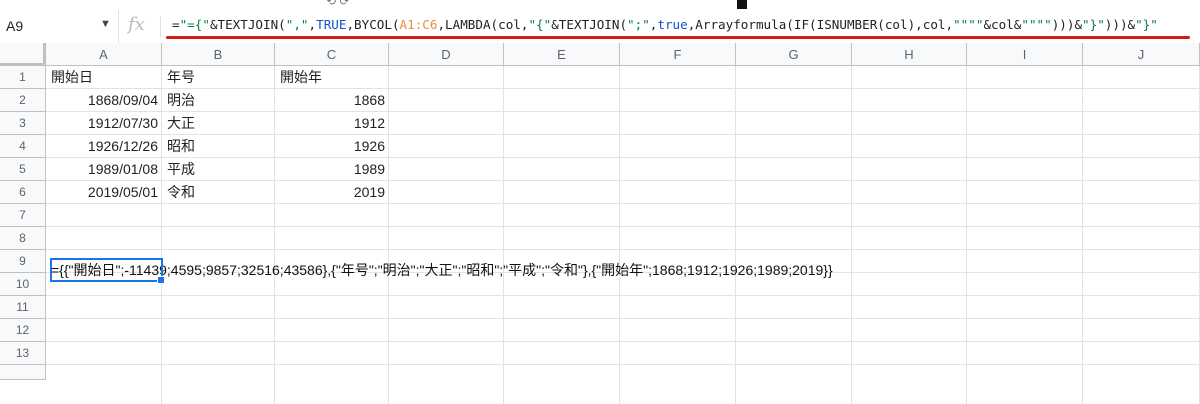 This screenshot has width=1200, height=404. What do you see at coordinates (600, 5) in the screenshot?
I see `top-strip: ⟲ ⟳` at bounding box center [600, 5].